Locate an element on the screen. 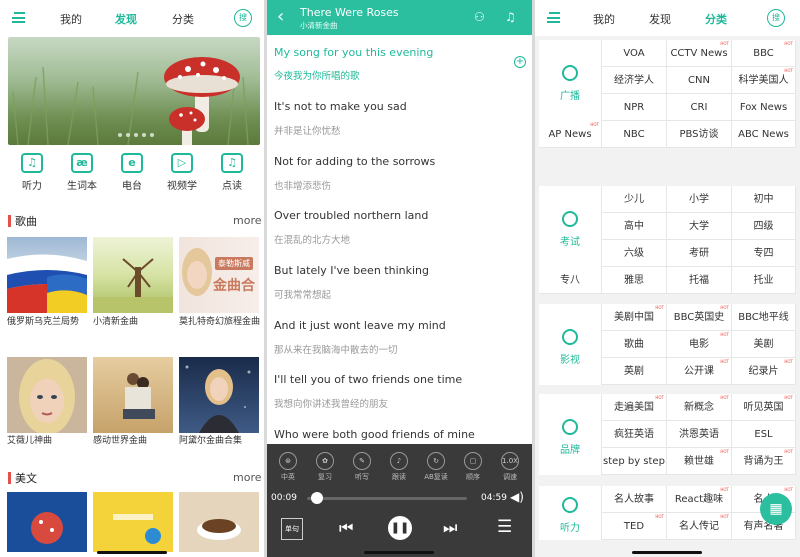  category-item: ABC News is located at coordinates (764, 134).